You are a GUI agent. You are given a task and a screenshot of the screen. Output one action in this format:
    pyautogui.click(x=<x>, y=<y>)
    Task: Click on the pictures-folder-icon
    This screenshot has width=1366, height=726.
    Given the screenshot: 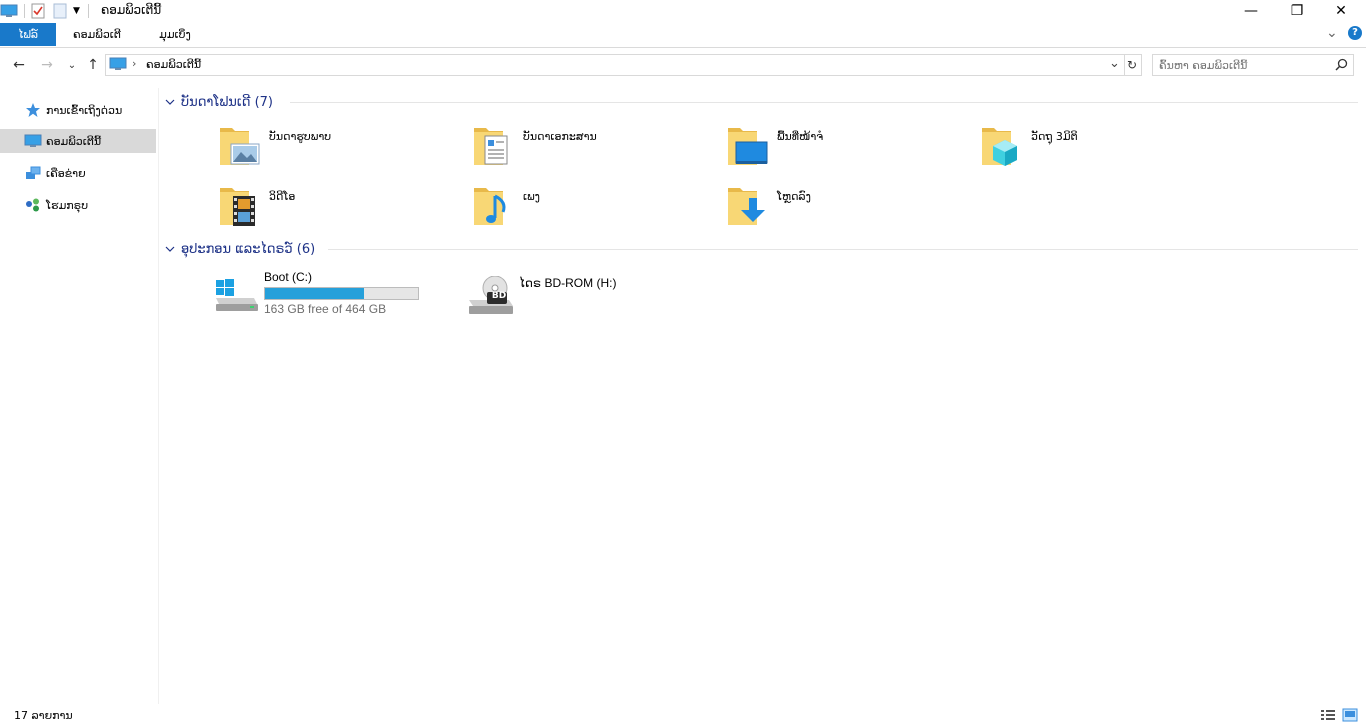 What is the action you would take?
    pyautogui.click(x=240, y=146)
    